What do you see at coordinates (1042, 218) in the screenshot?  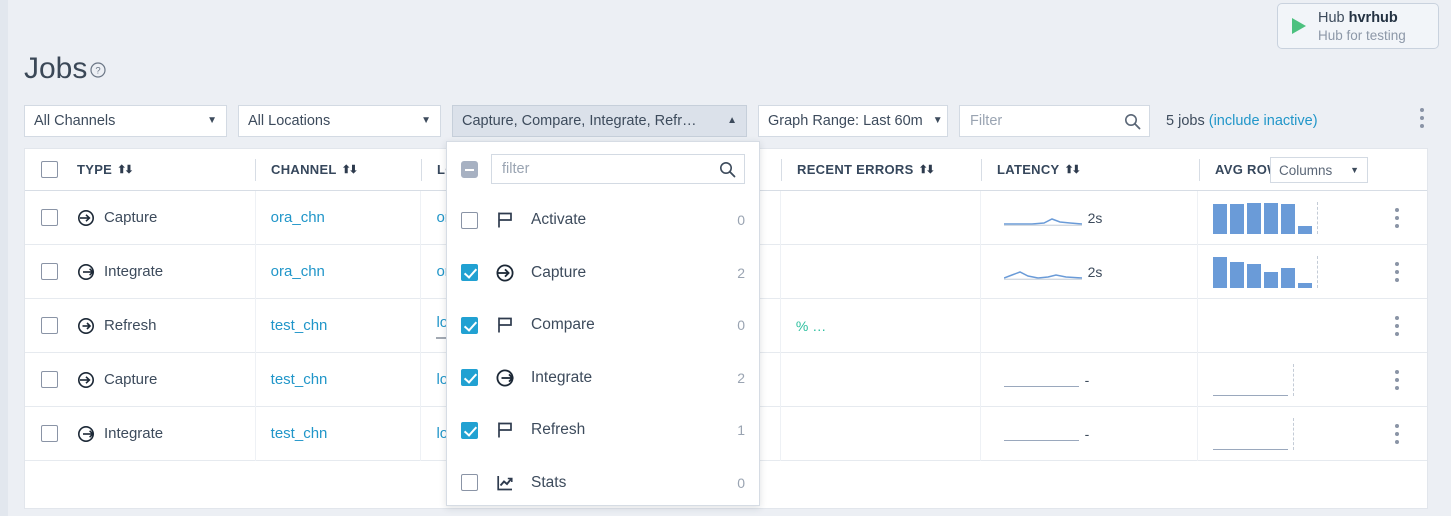 I see `latency-sparkline` at bounding box center [1042, 218].